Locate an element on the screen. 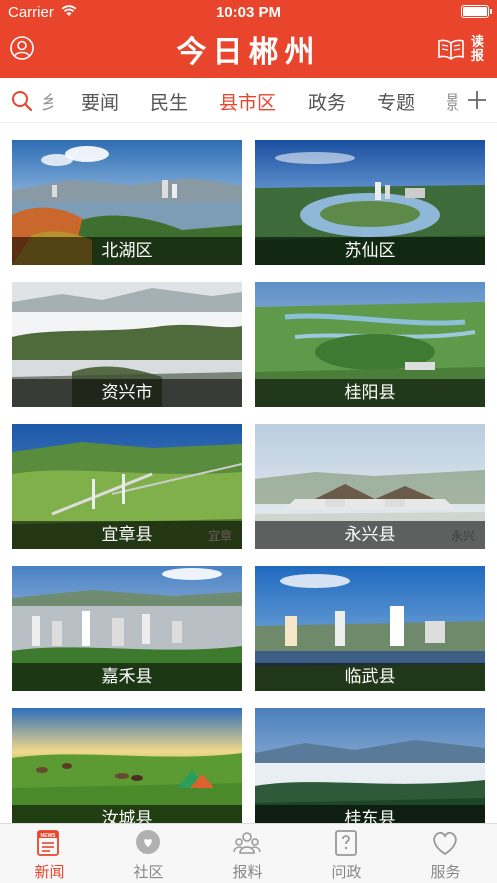  channel-tab-partial-right: 影 is located at coordinates (452, 101).